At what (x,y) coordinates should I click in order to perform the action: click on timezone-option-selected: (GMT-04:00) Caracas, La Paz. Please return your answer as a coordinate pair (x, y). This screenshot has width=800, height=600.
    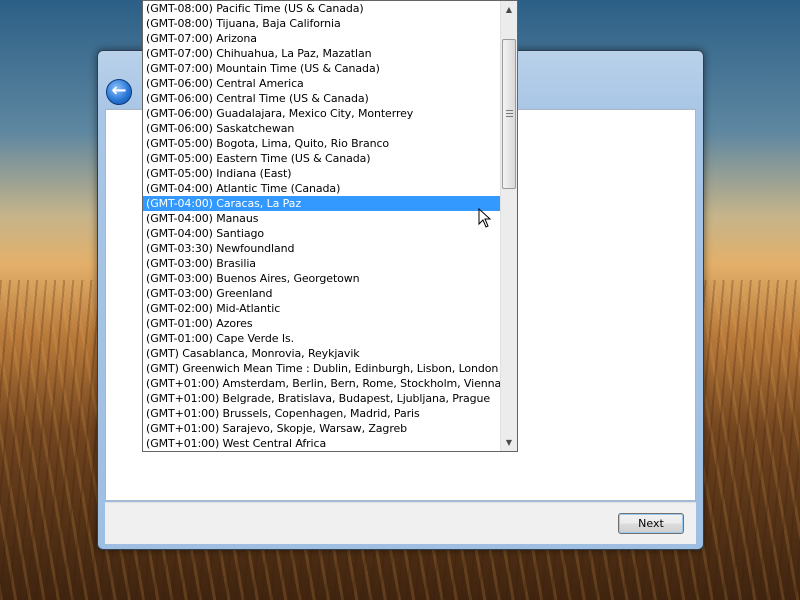
    Looking at the image, I should click on (322, 203).